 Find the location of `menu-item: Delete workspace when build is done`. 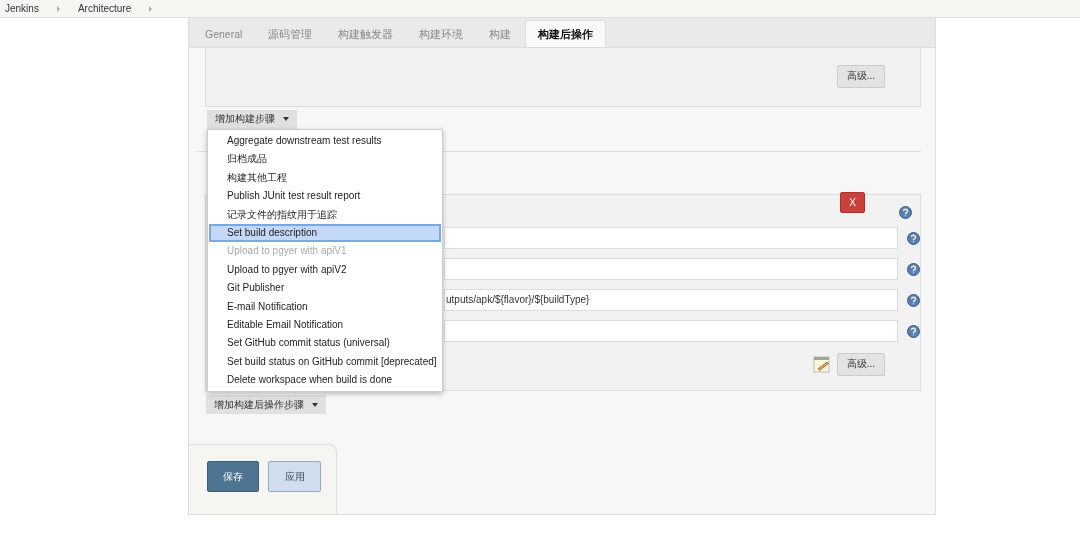

menu-item: Delete workspace when build is done is located at coordinates (325, 380).